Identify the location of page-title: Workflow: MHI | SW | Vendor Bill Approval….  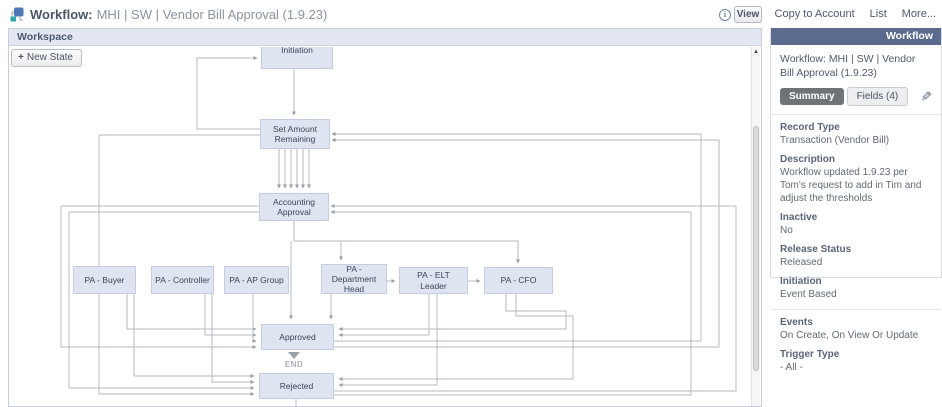
(178, 14).